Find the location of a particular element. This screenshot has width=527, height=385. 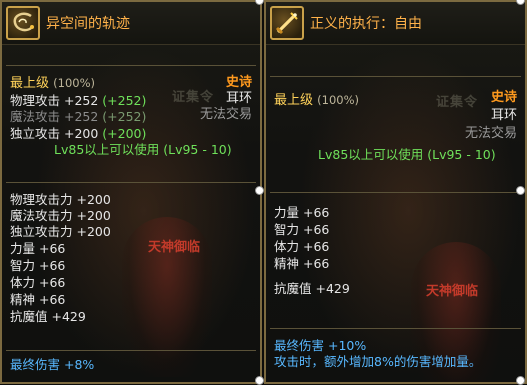

attack-stat-magic: 魔法攻击 +252 (+252) is located at coordinates (78, 117).